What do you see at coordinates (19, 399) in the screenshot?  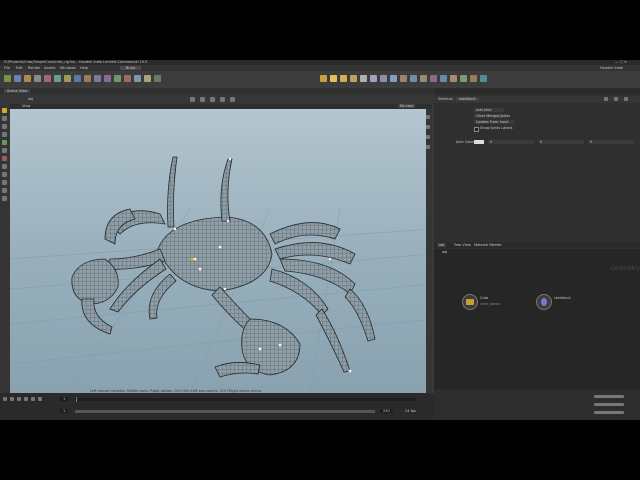 I see `stop-icon` at bounding box center [19, 399].